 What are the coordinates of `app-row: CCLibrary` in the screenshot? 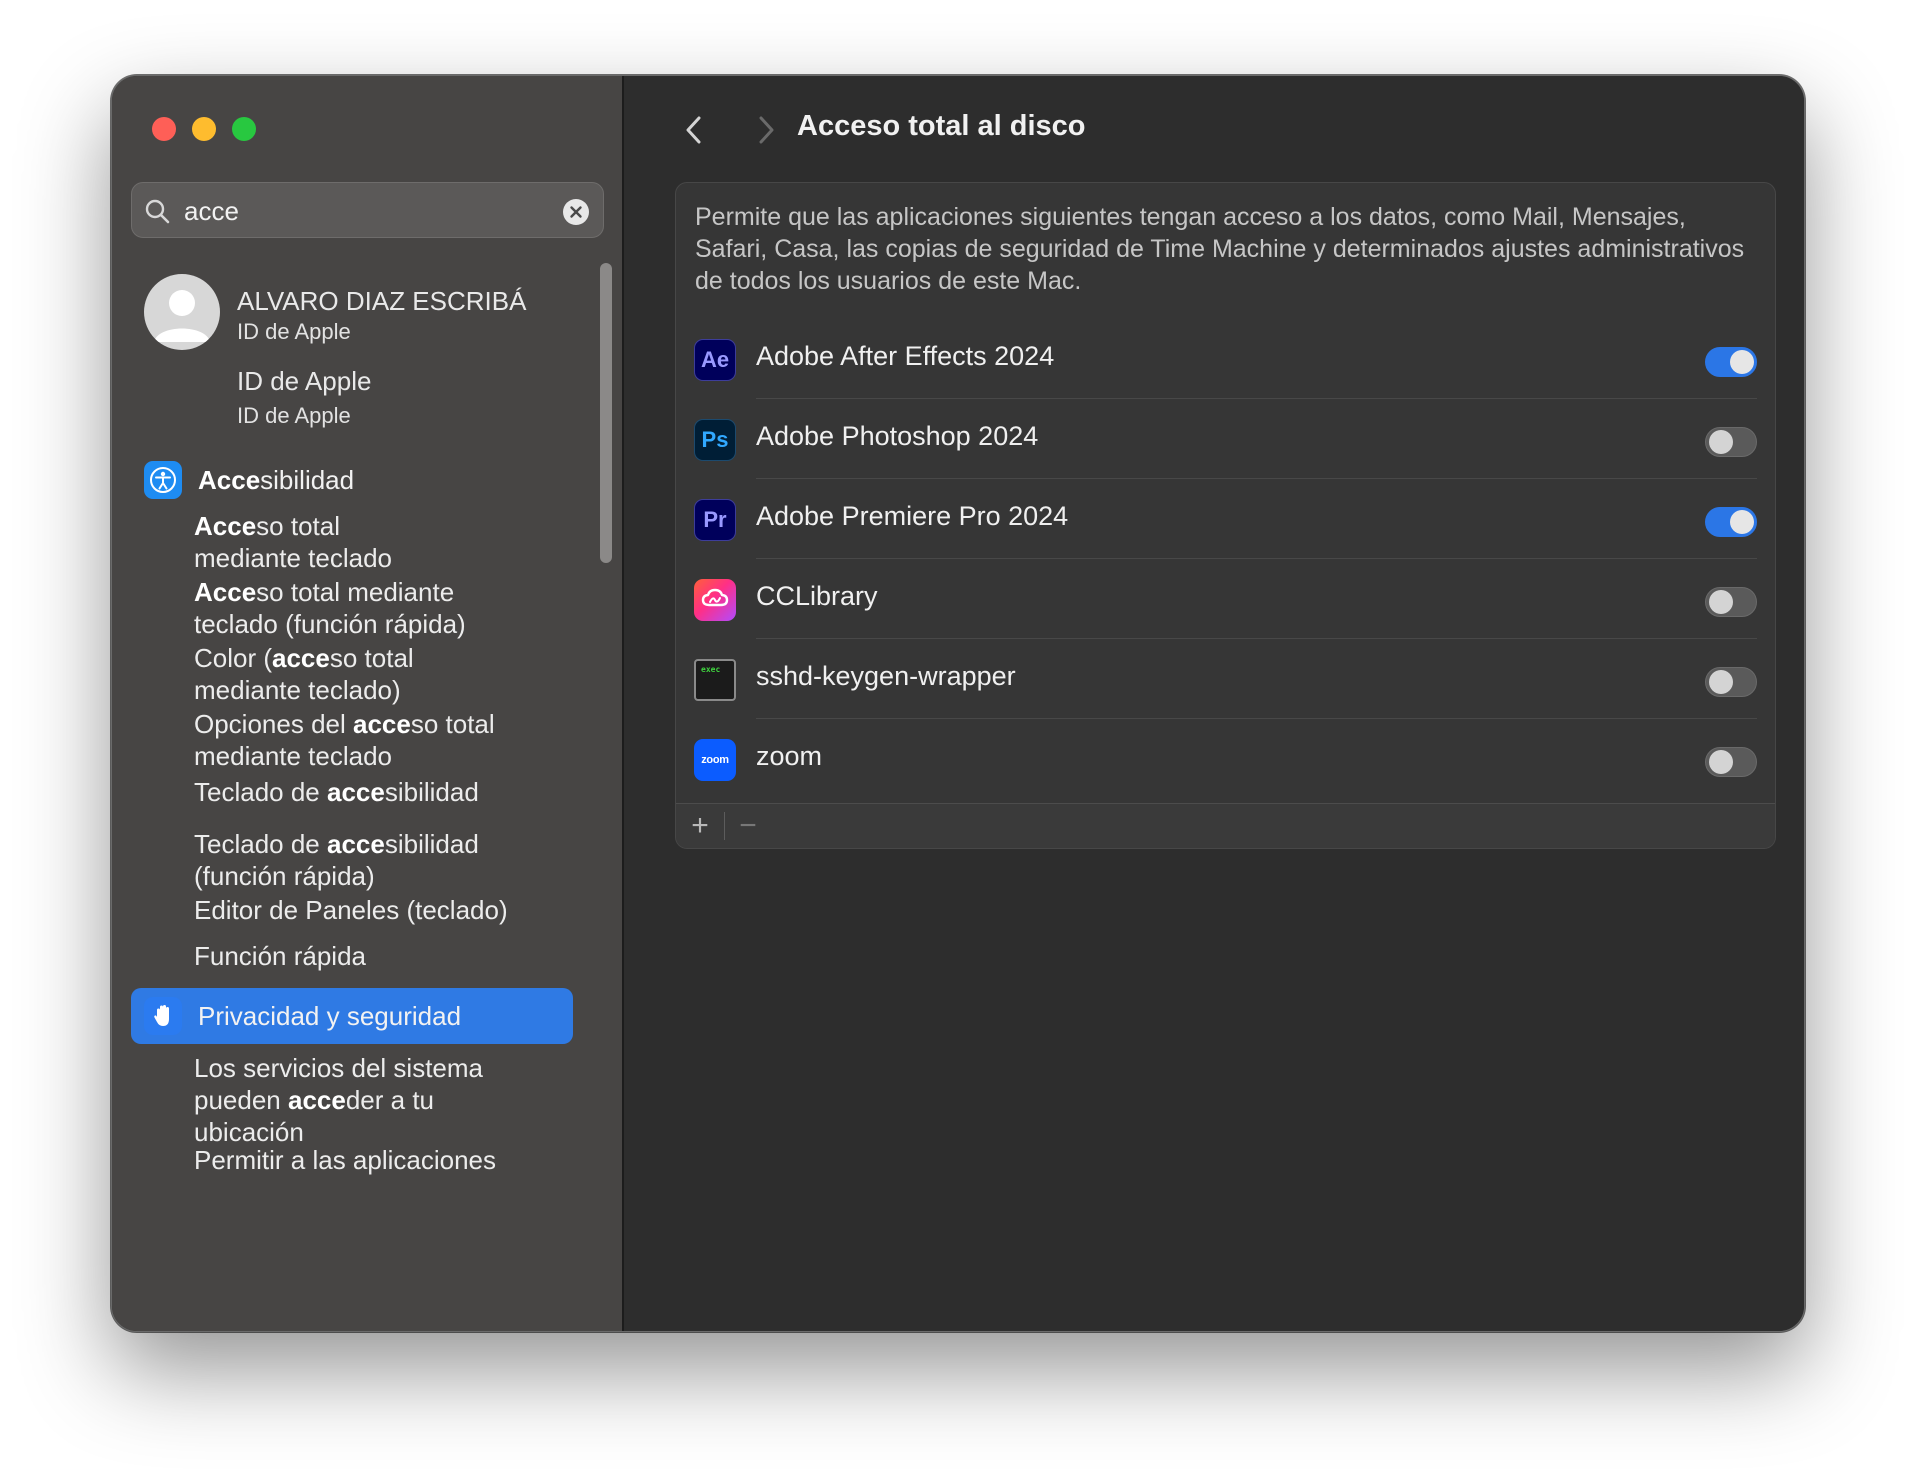 It's located at (1225, 599).